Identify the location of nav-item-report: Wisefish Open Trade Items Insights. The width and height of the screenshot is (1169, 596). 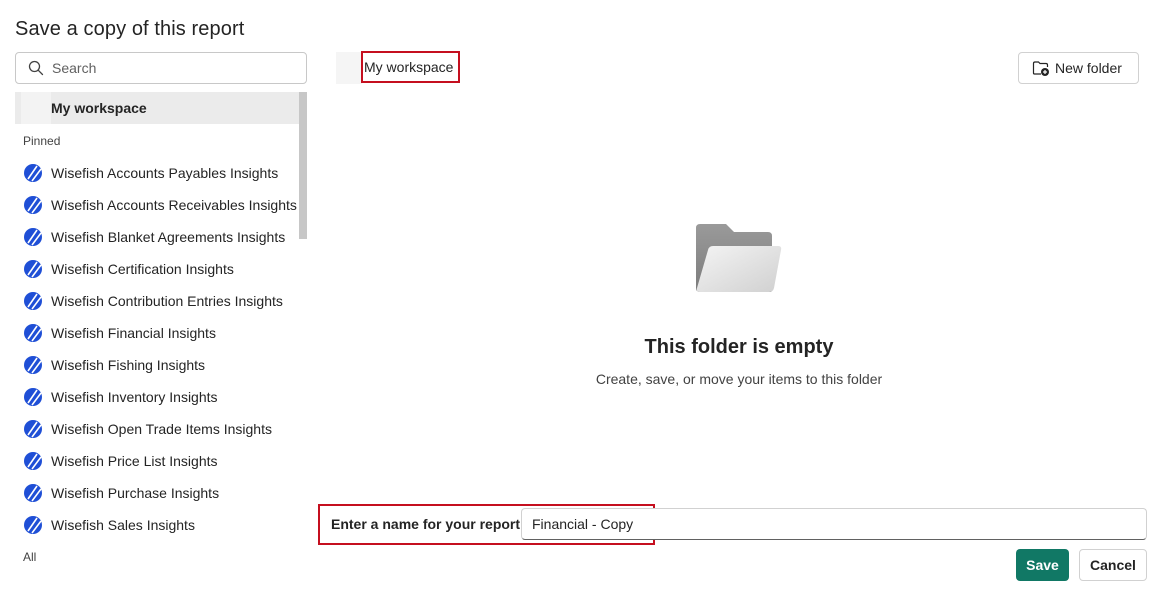
(161, 429).